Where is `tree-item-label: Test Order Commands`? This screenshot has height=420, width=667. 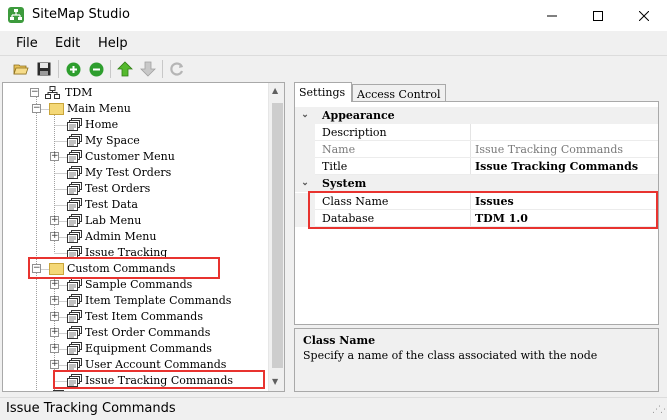
tree-item-label: Test Order Commands is located at coordinates (148, 332).